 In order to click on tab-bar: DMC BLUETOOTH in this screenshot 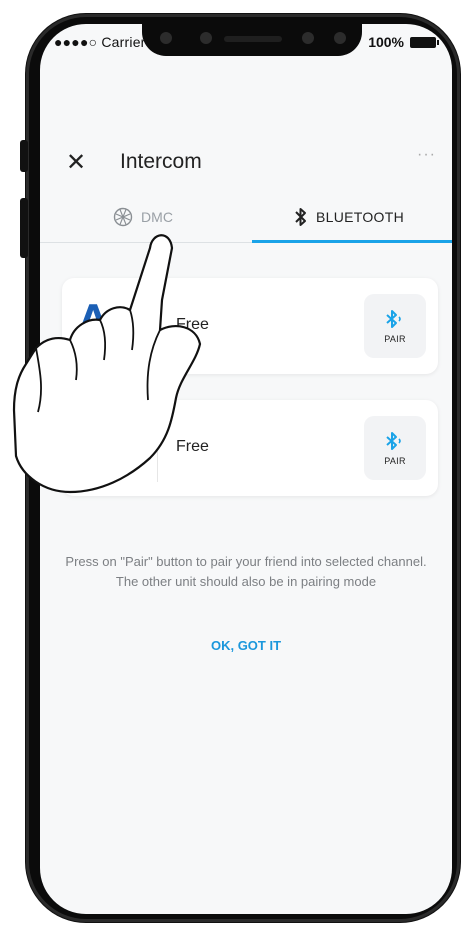, I will do `click(246, 218)`.